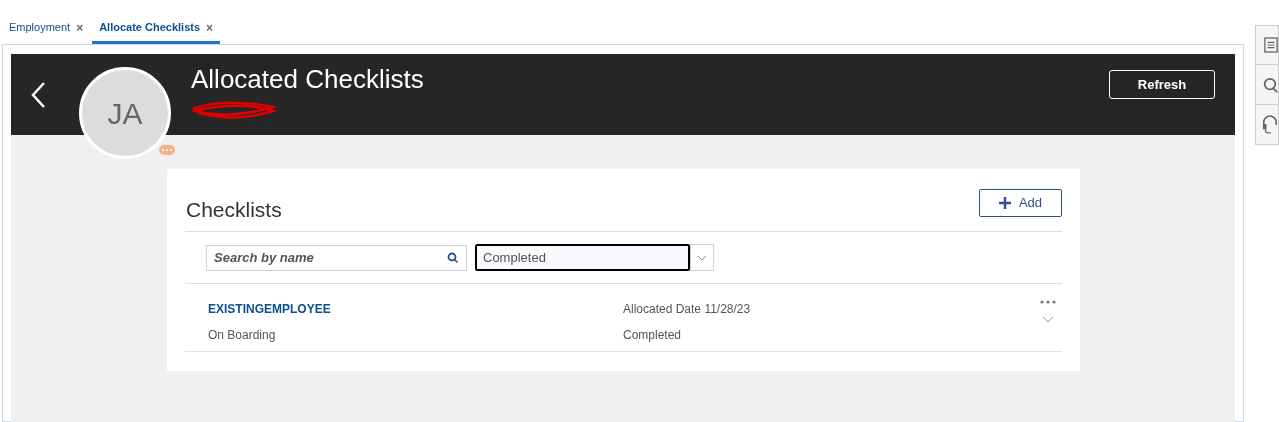 The width and height of the screenshot is (1279, 422). Describe the element at coordinates (336, 257) in the screenshot. I see `search-field: Search by name` at that location.